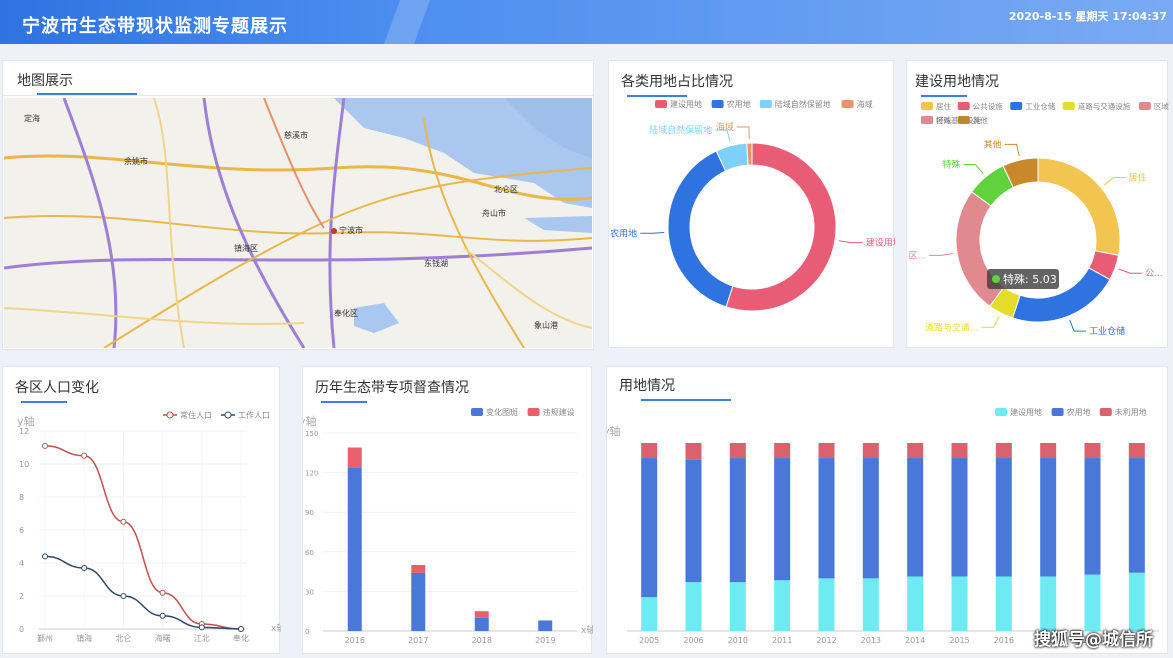 Image resolution: width=1173 pixels, height=658 pixels. I want to click on legend-label: 工作人口, so click(254, 415).